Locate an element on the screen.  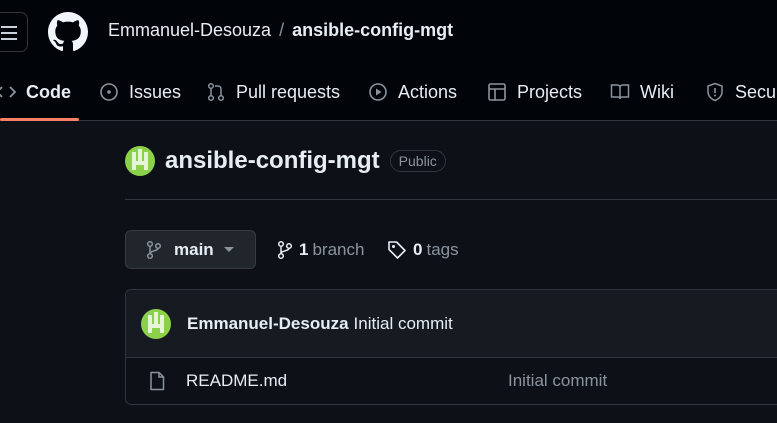
repo-title-row: ansible-config-mgt Public is located at coordinates (285, 161).